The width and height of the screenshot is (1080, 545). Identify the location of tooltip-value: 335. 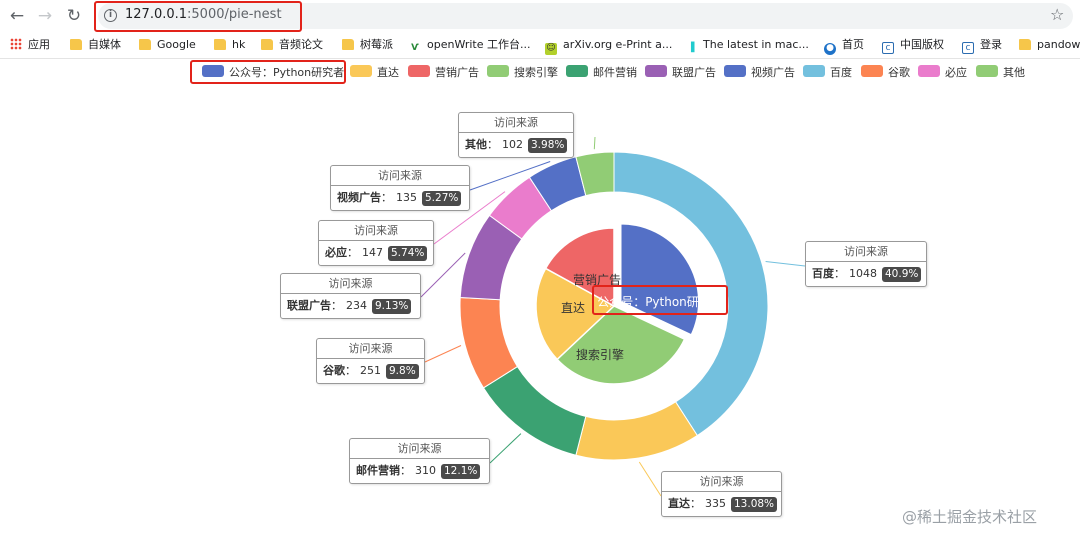
(715, 503).